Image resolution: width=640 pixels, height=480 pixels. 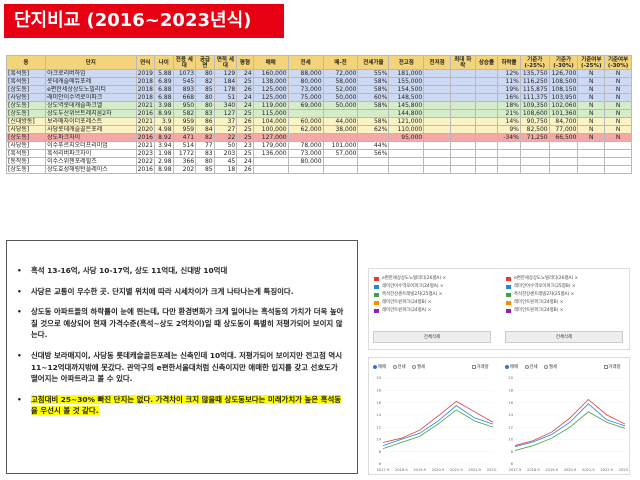 What do you see at coordinates (534, 62) in the screenshot?
I see `column-header: 기준가 (-25%)` at bounding box center [534, 62].